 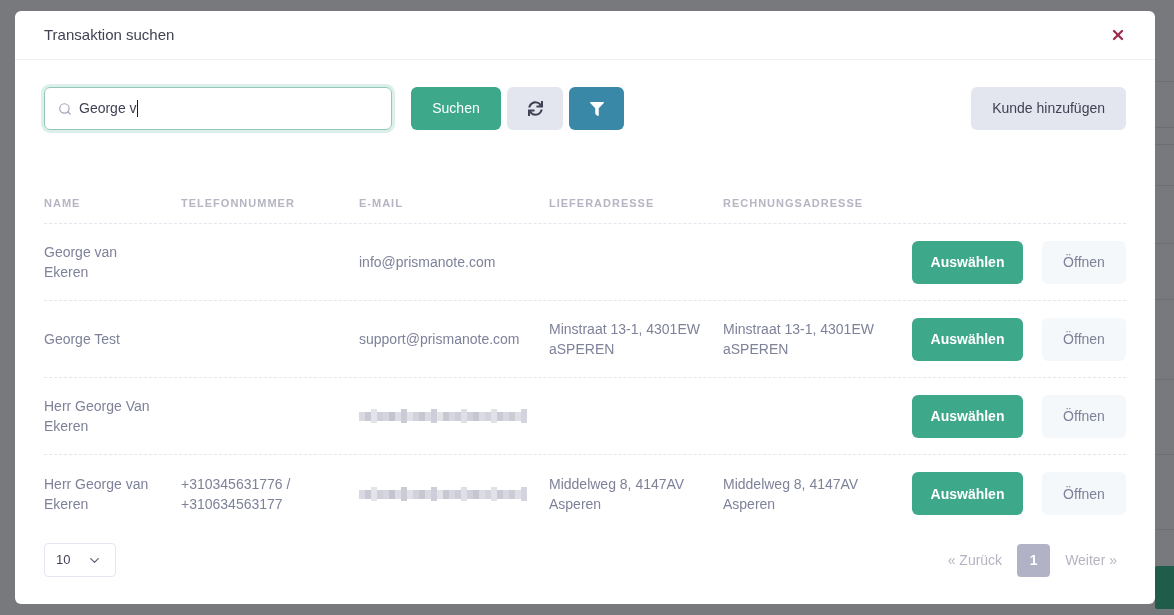 What do you see at coordinates (602, 203) in the screenshot?
I see `column-header: LIEFERADRESSE` at bounding box center [602, 203].